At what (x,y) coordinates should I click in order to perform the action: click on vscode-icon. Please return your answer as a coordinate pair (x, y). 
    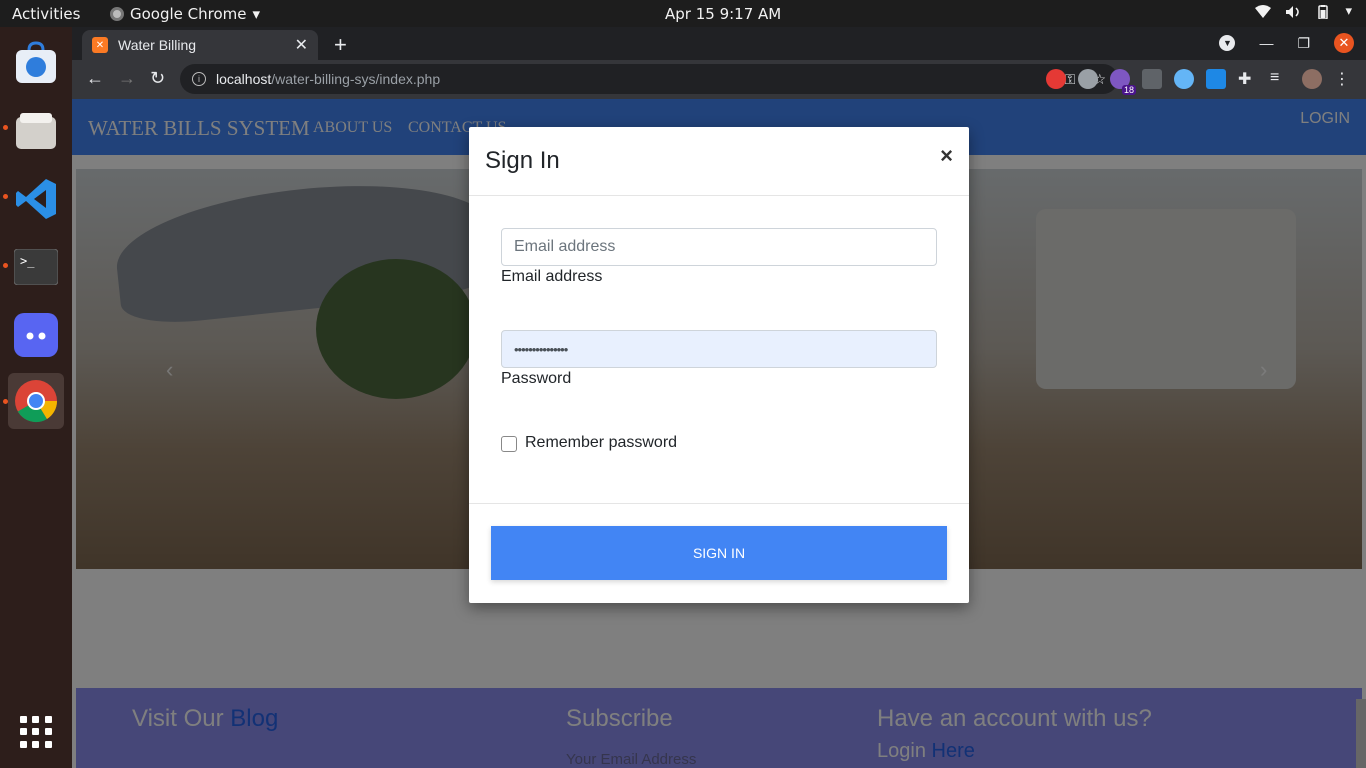
    Looking at the image, I should click on (36, 199).